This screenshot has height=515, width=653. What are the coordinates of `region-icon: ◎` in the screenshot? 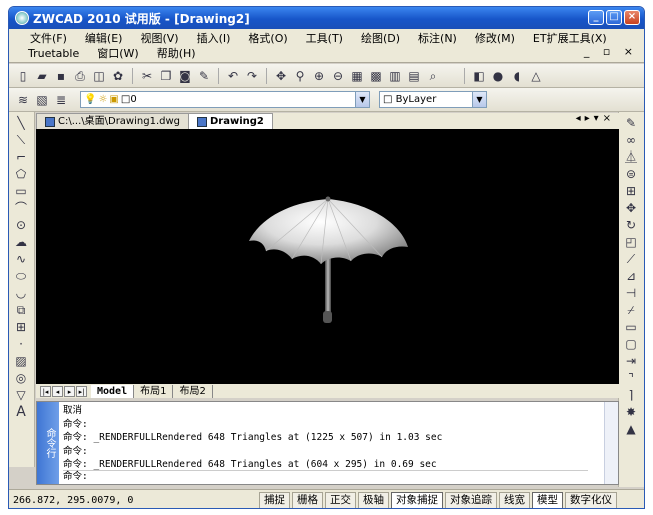 It's located at (21, 377).